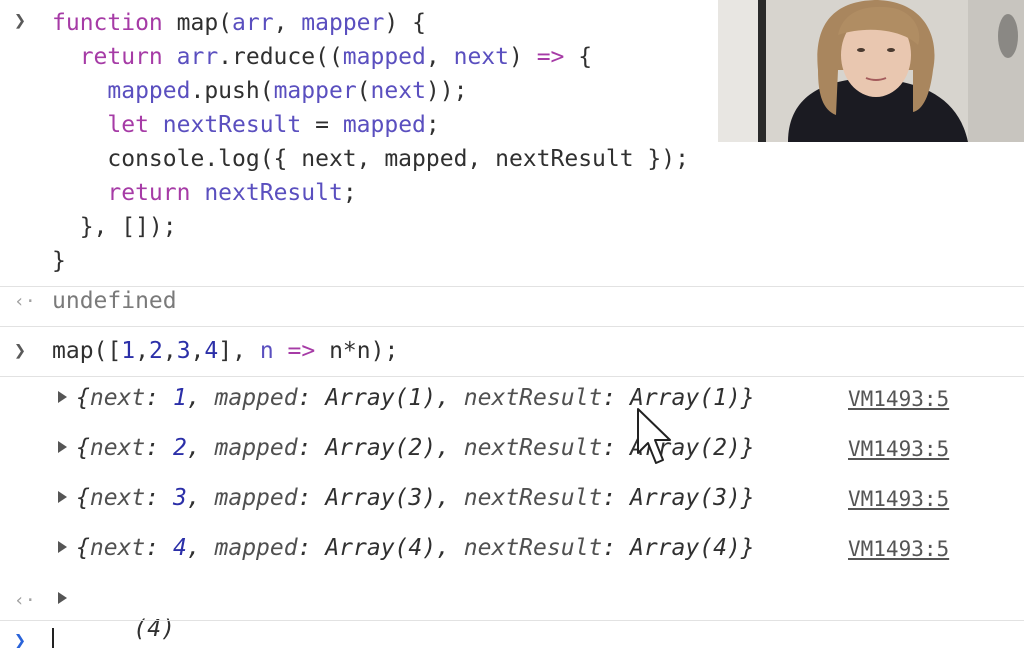 The image size is (1024, 648). I want to click on webcam-overlay, so click(871, 71).